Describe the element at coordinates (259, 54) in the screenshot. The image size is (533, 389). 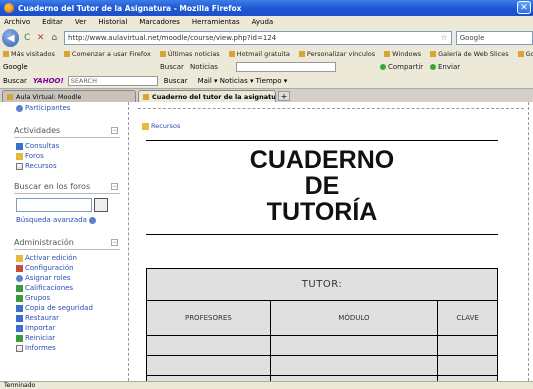
I see `bookmark-item: Hotmail gratuita` at that location.